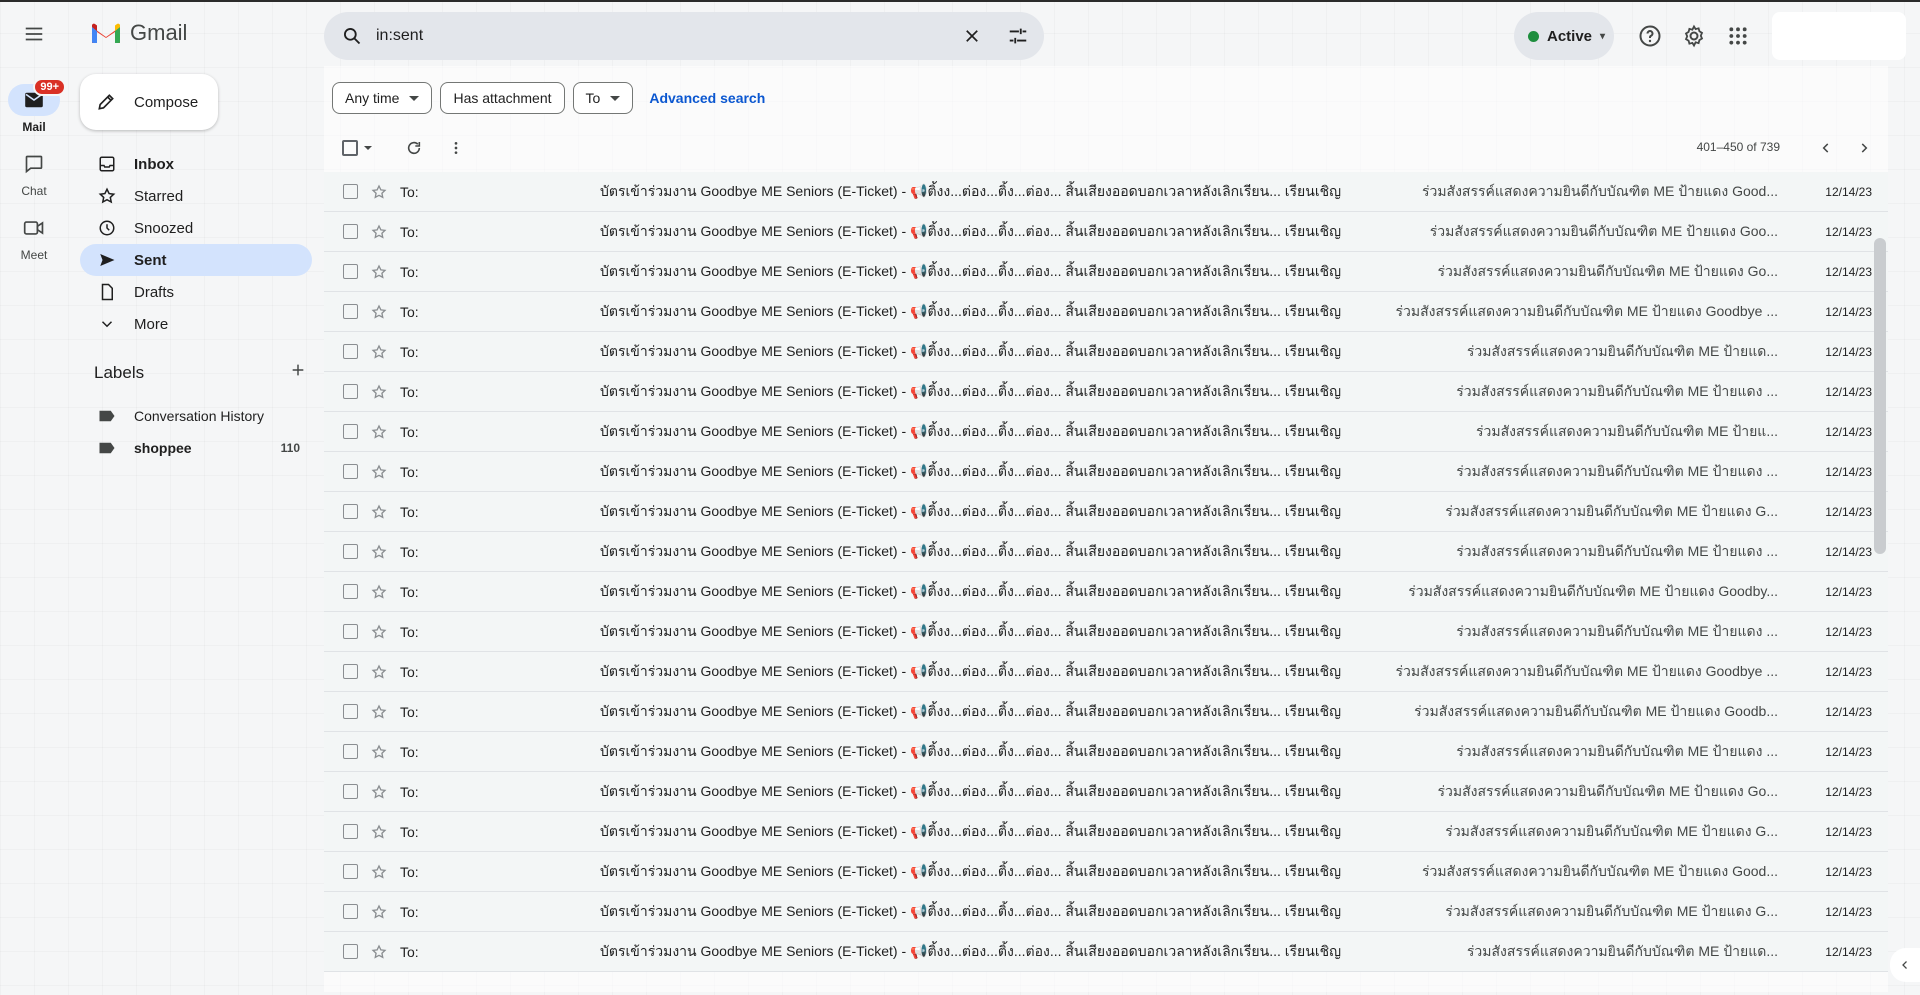 This screenshot has width=1920, height=995. Describe the element at coordinates (149, 102) in the screenshot. I see `compose-button: Compose` at that location.